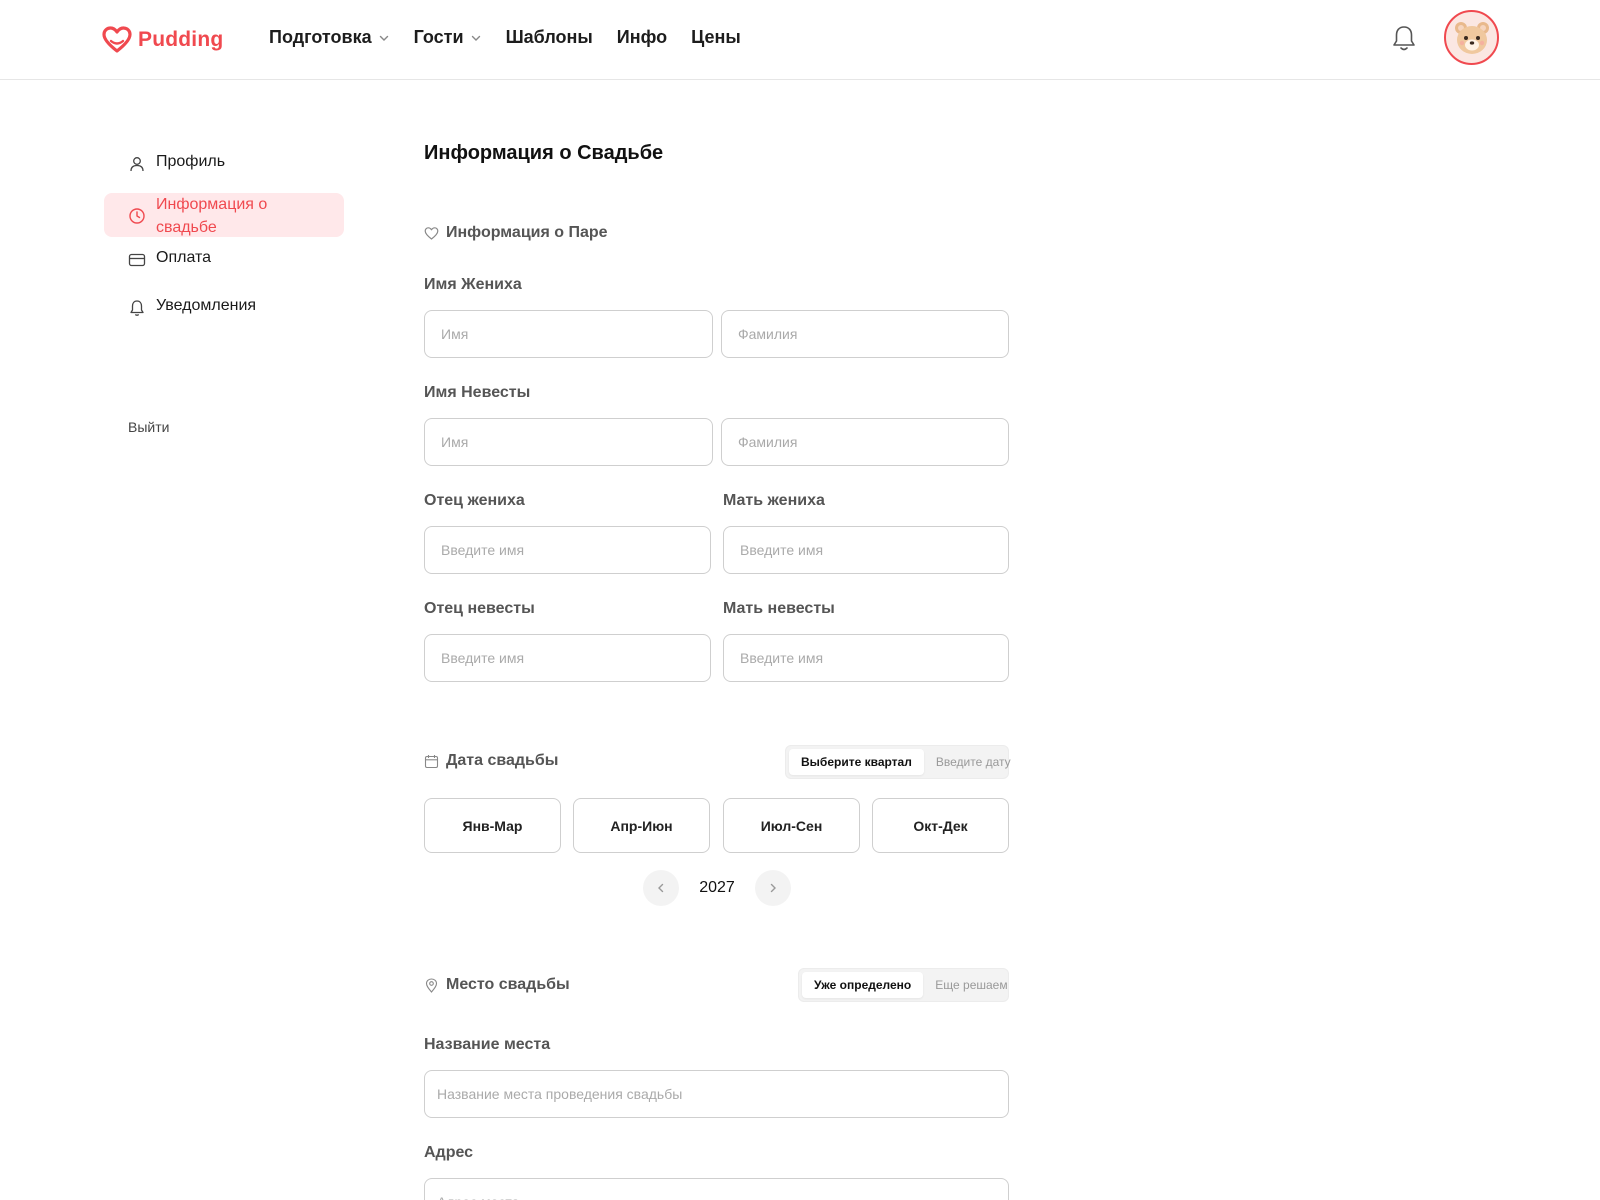  Describe the element at coordinates (973, 762) in the screenshot. I see `toggle-option-date: Введите дату` at that location.